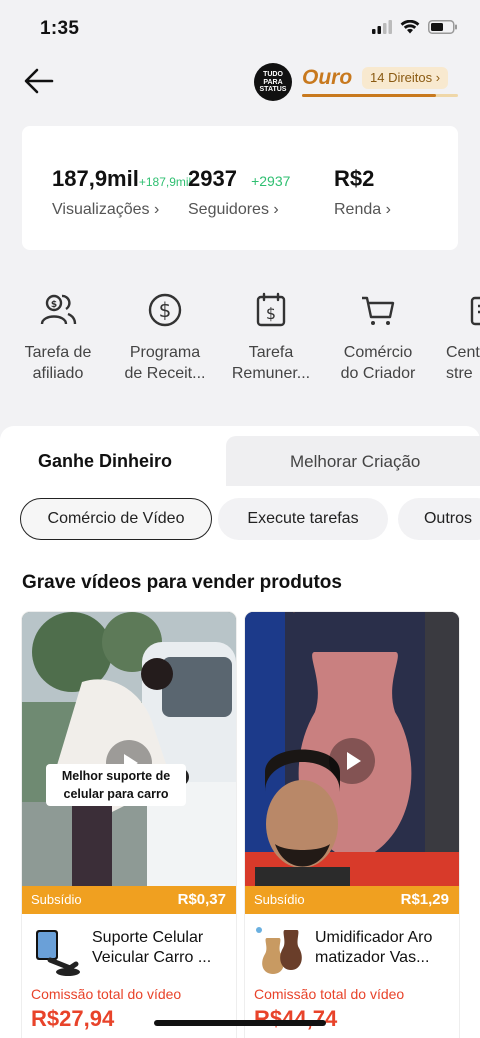 The image size is (480, 1038). What do you see at coordinates (240, 81) in the screenshot?
I see `nav-bar: TUDO PARA STATUS Ouro 14 Direitos ›` at bounding box center [240, 81].